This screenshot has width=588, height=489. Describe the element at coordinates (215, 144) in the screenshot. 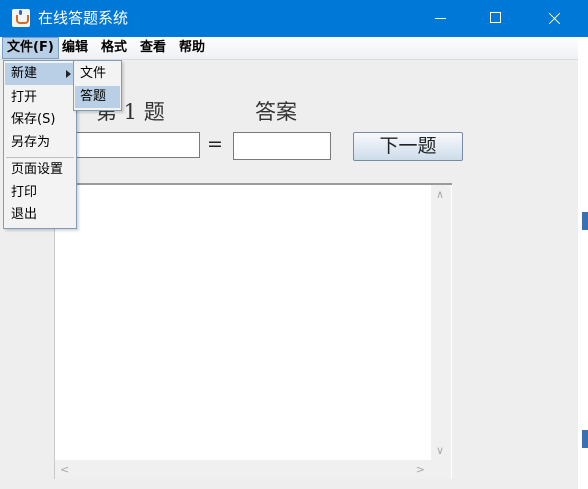

I see `equals-sign: =` at that location.